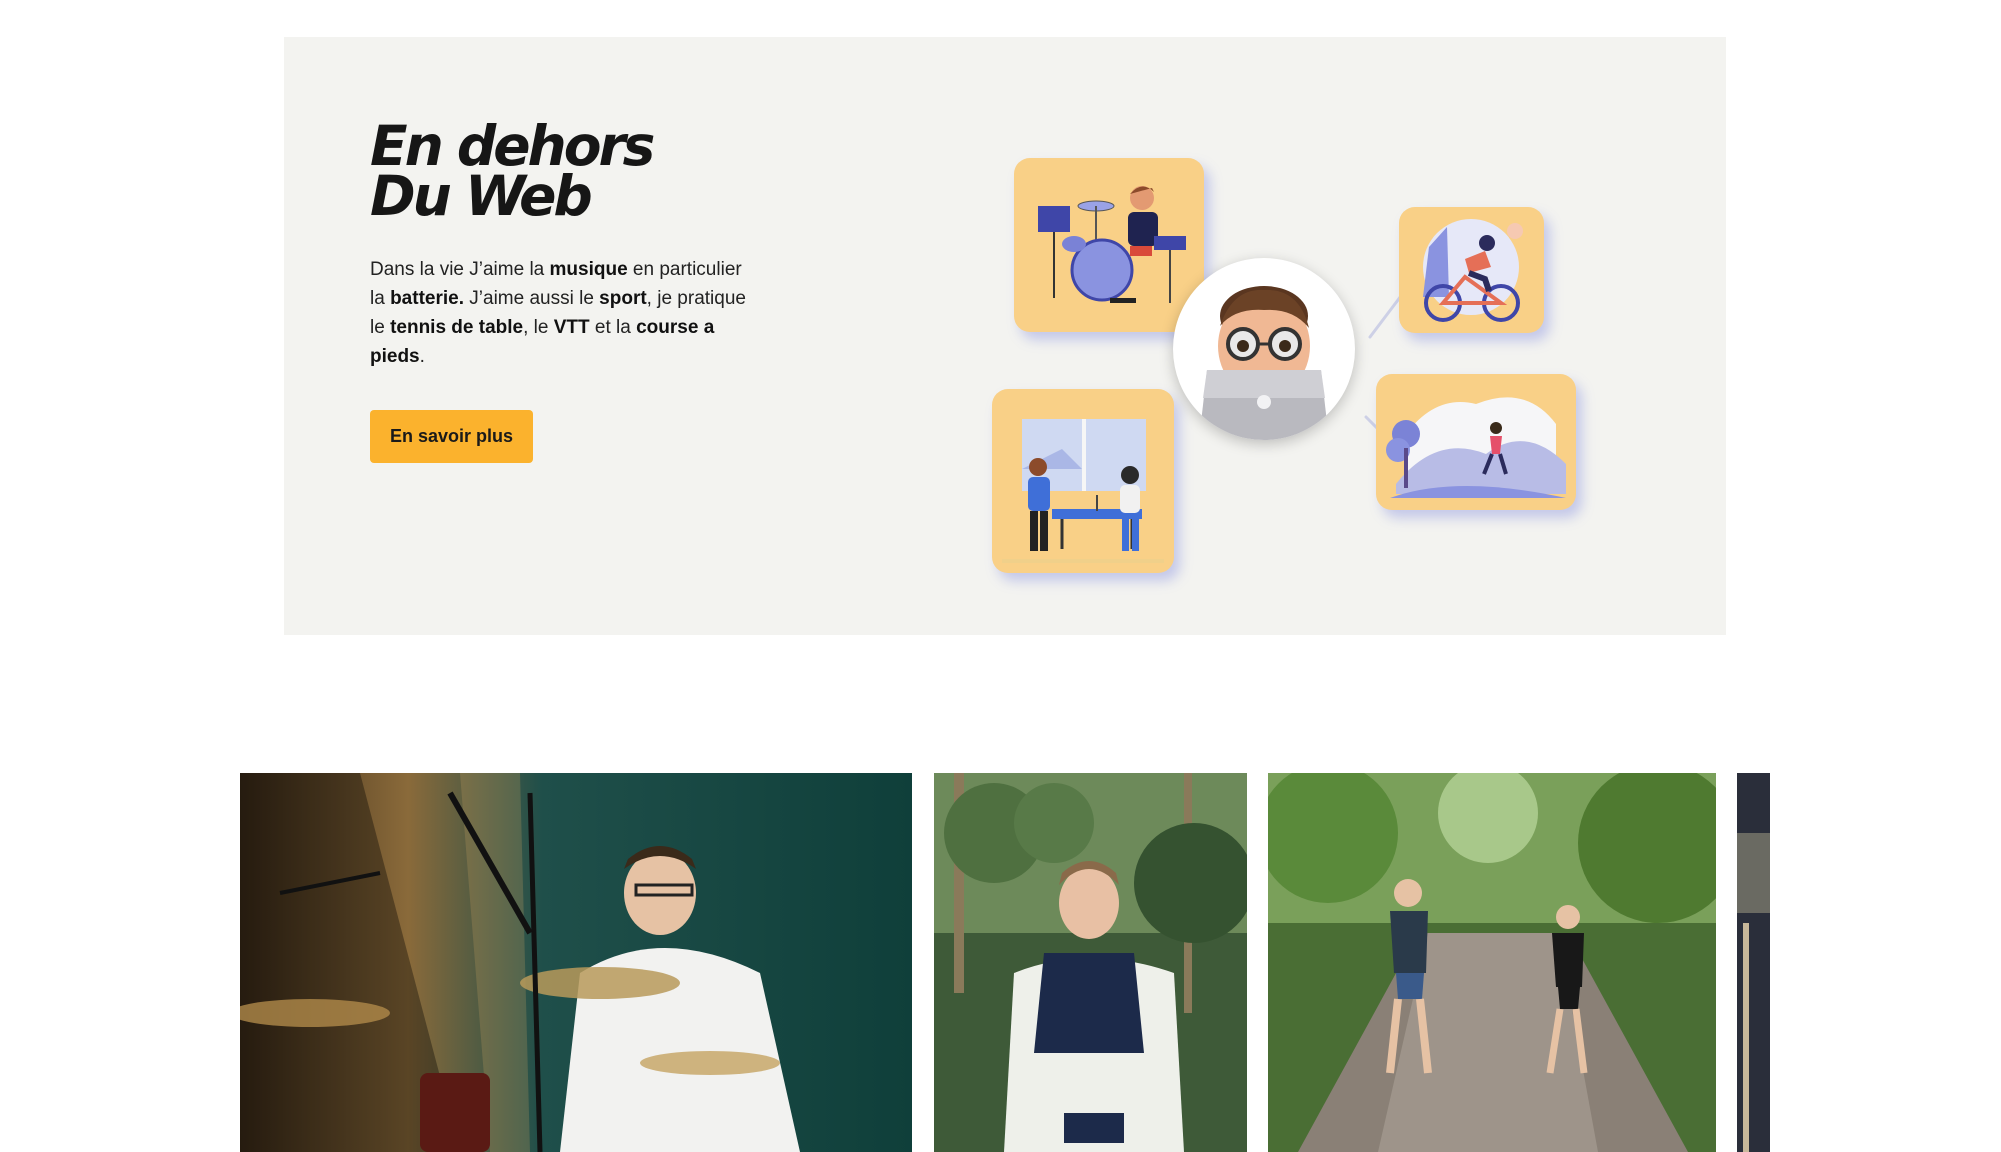 This screenshot has width=2001, height=1152. I want to click on desc-text: J’aime aussi le, so click(532, 298).